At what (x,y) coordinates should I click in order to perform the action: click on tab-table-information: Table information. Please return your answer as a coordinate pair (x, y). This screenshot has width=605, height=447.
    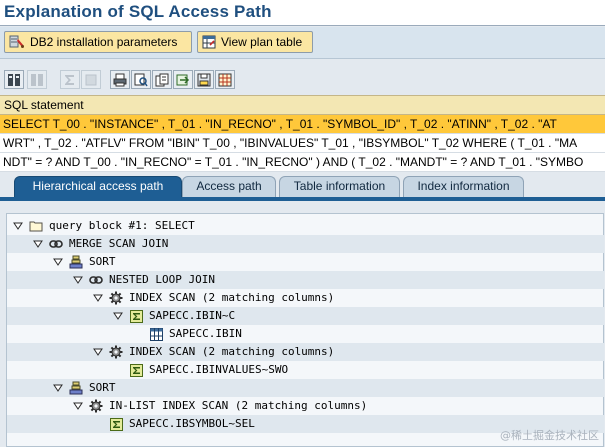
    Looking at the image, I should click on (339, 186).